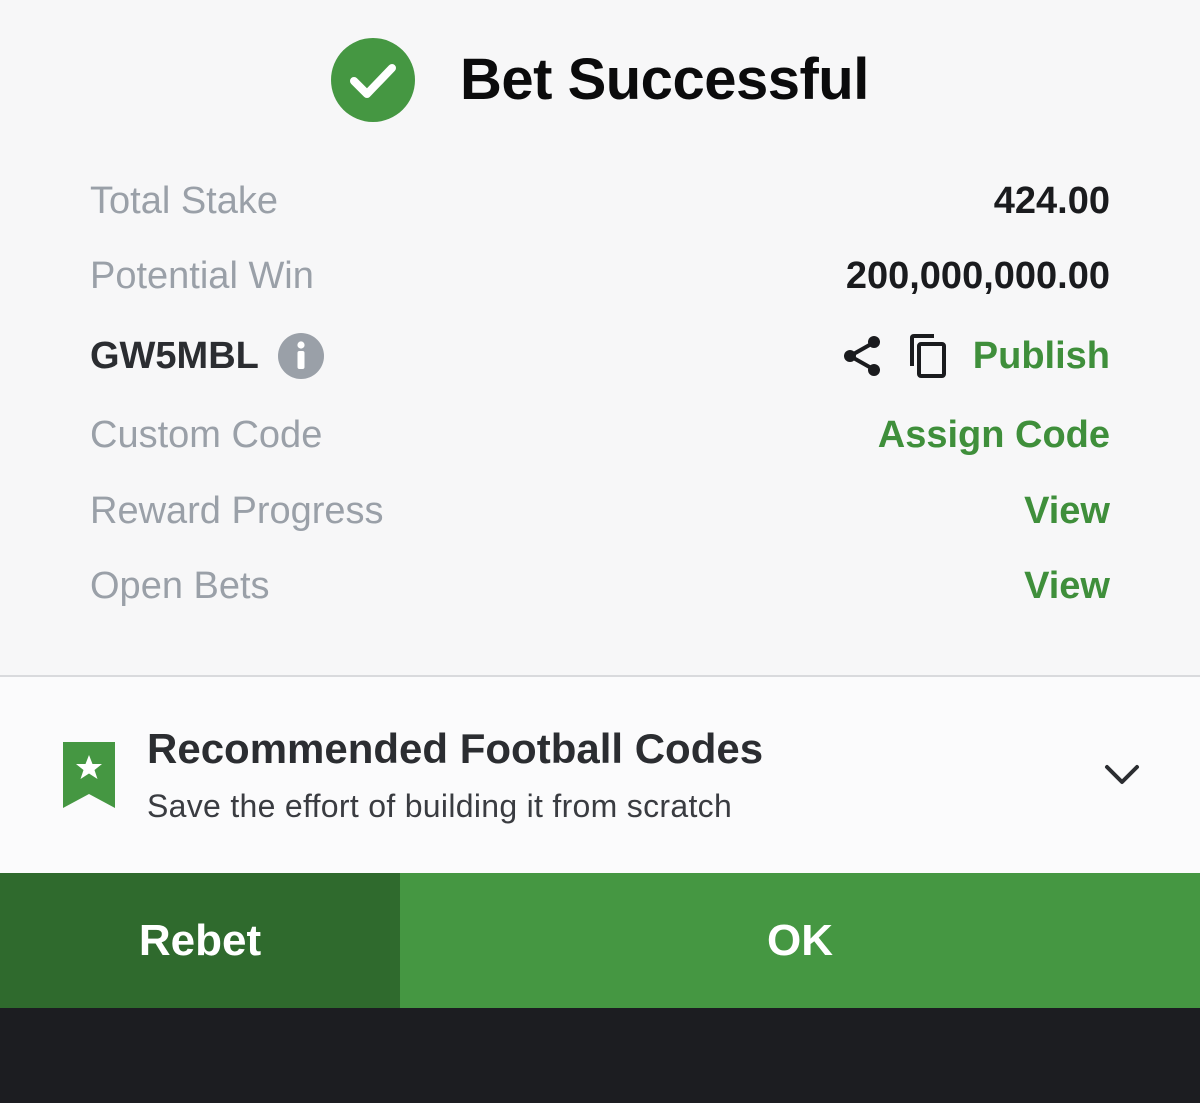 This screenshot has width=1200, height=1103. I want to click on share-icon, so click(862, 356).